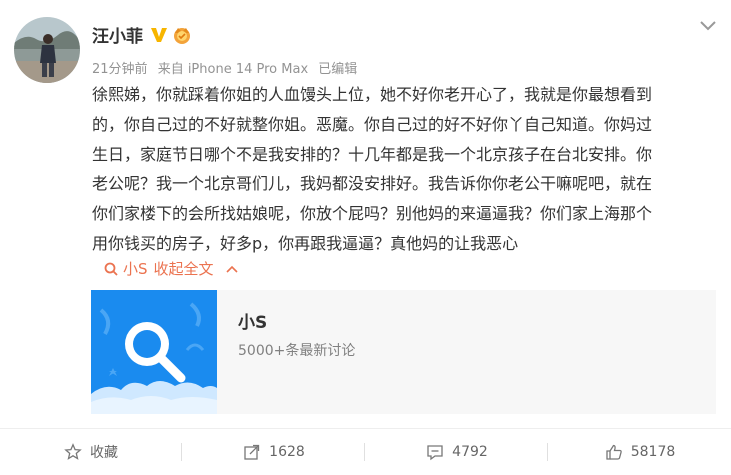 The image size is (731, 475). Describe the element at coordinates (708, 26) in the screenshot. I see `chevron-down-icon` at that location.